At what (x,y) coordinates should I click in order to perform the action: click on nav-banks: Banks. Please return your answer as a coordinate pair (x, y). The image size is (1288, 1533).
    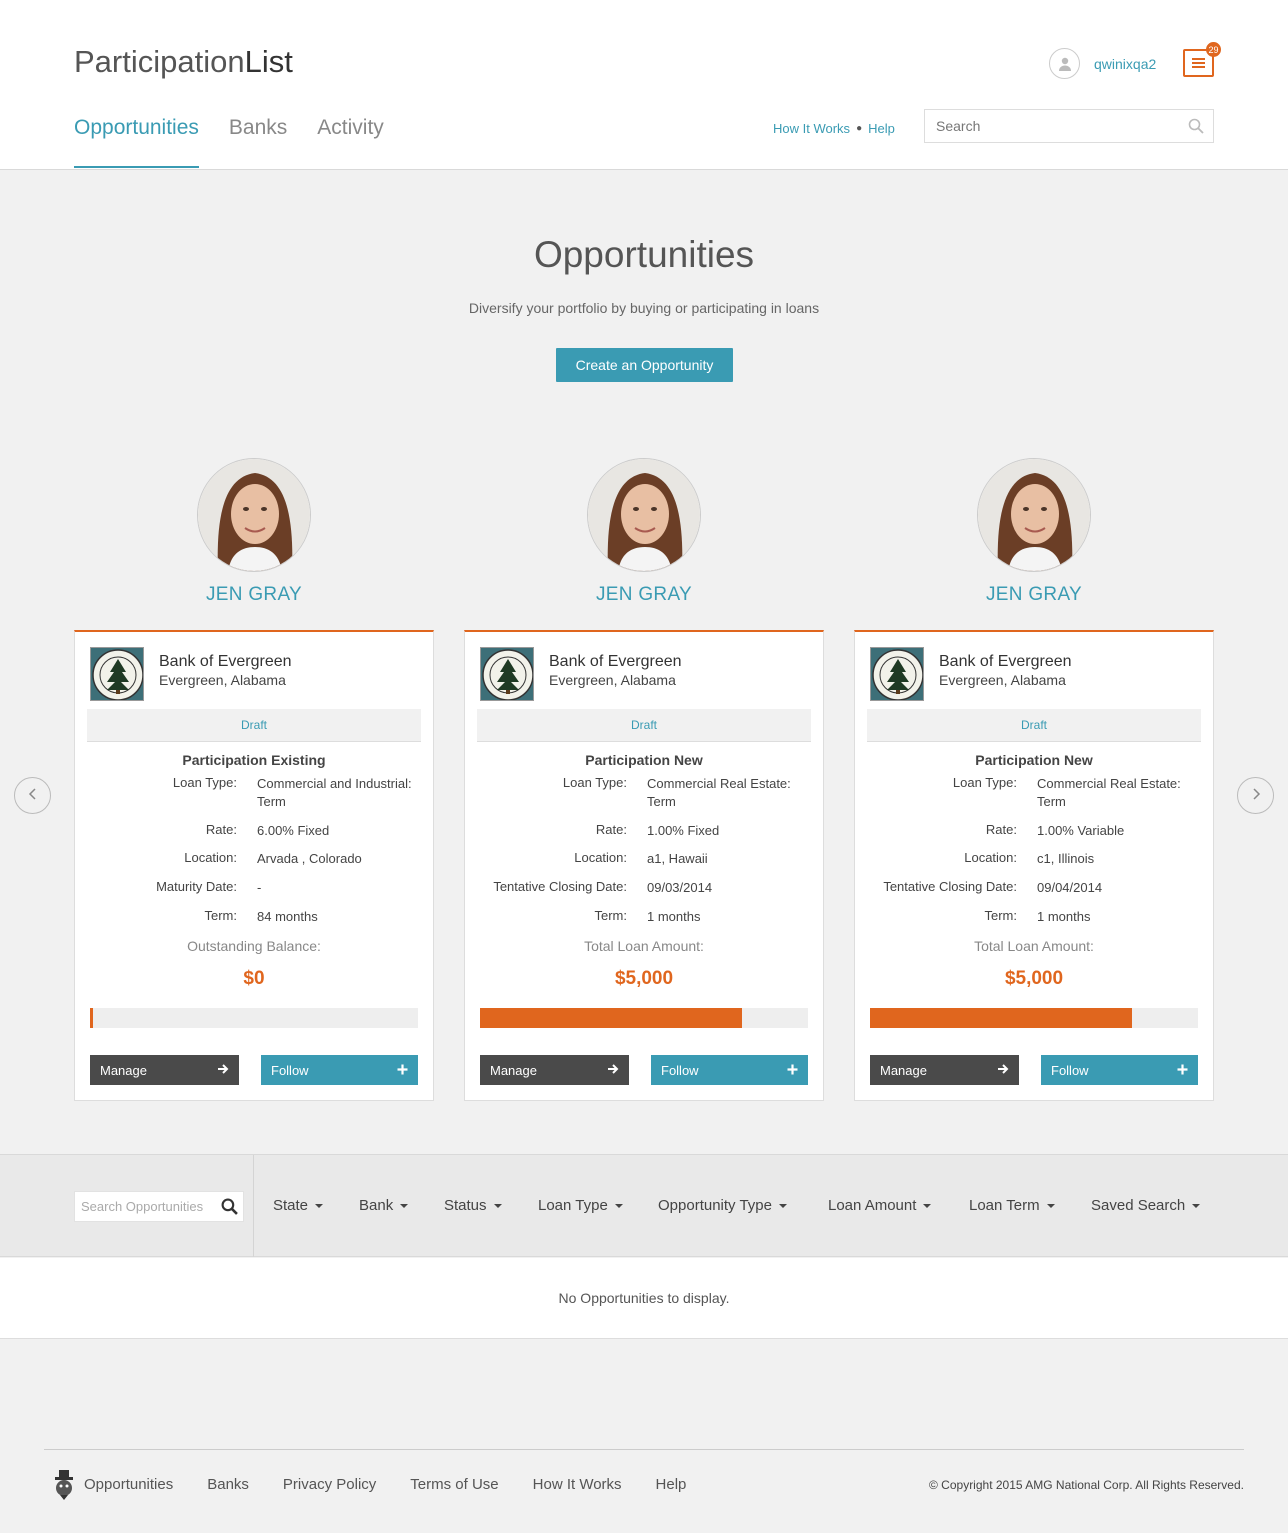
    Looking at the image, I should click on (258, 142).